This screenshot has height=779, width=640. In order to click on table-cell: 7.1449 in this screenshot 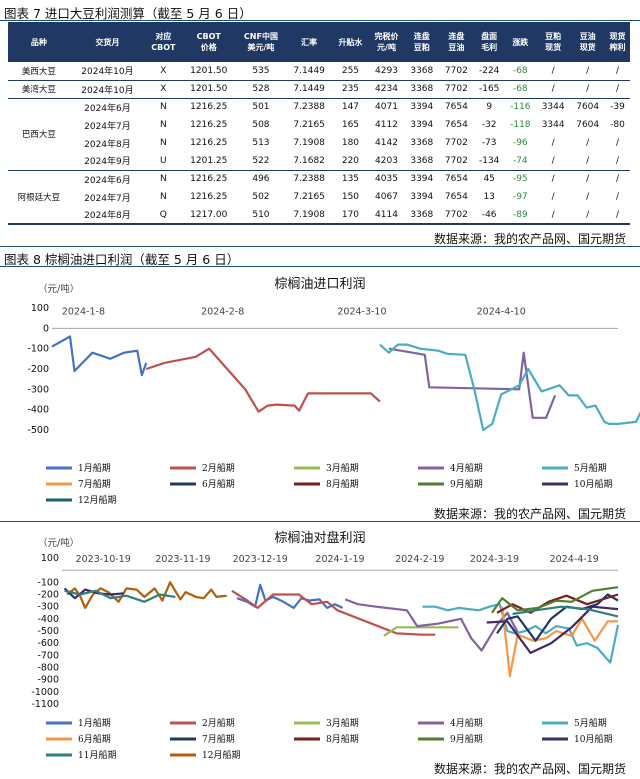, I will do `click(309, 71)`.